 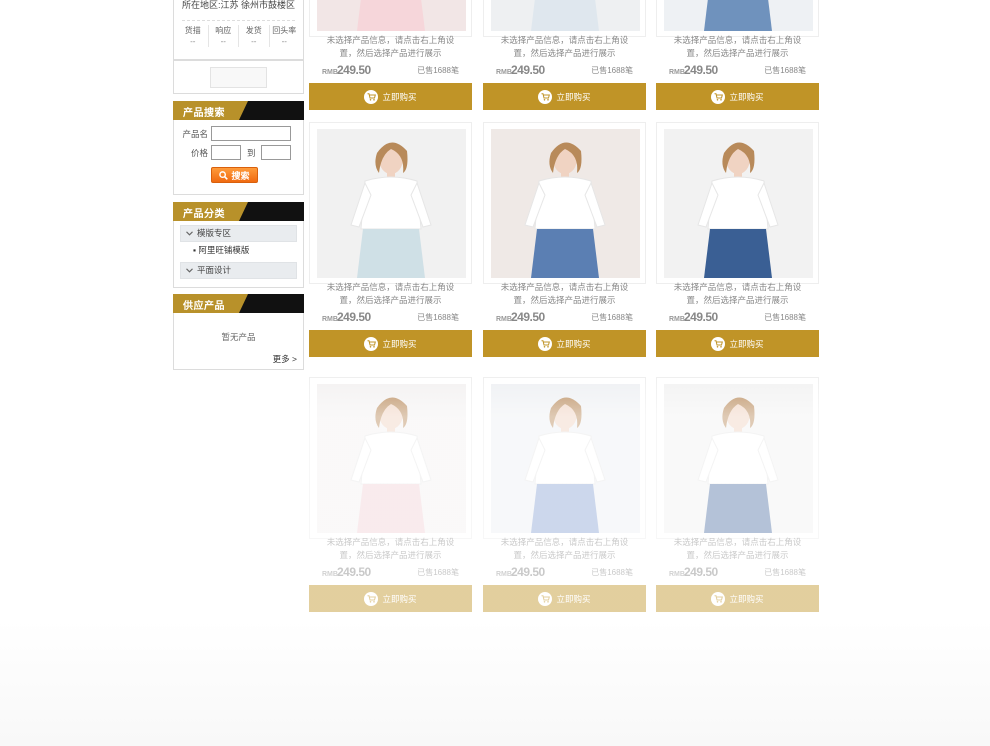 I want to click on contact-button, so click(x=238, y=77).